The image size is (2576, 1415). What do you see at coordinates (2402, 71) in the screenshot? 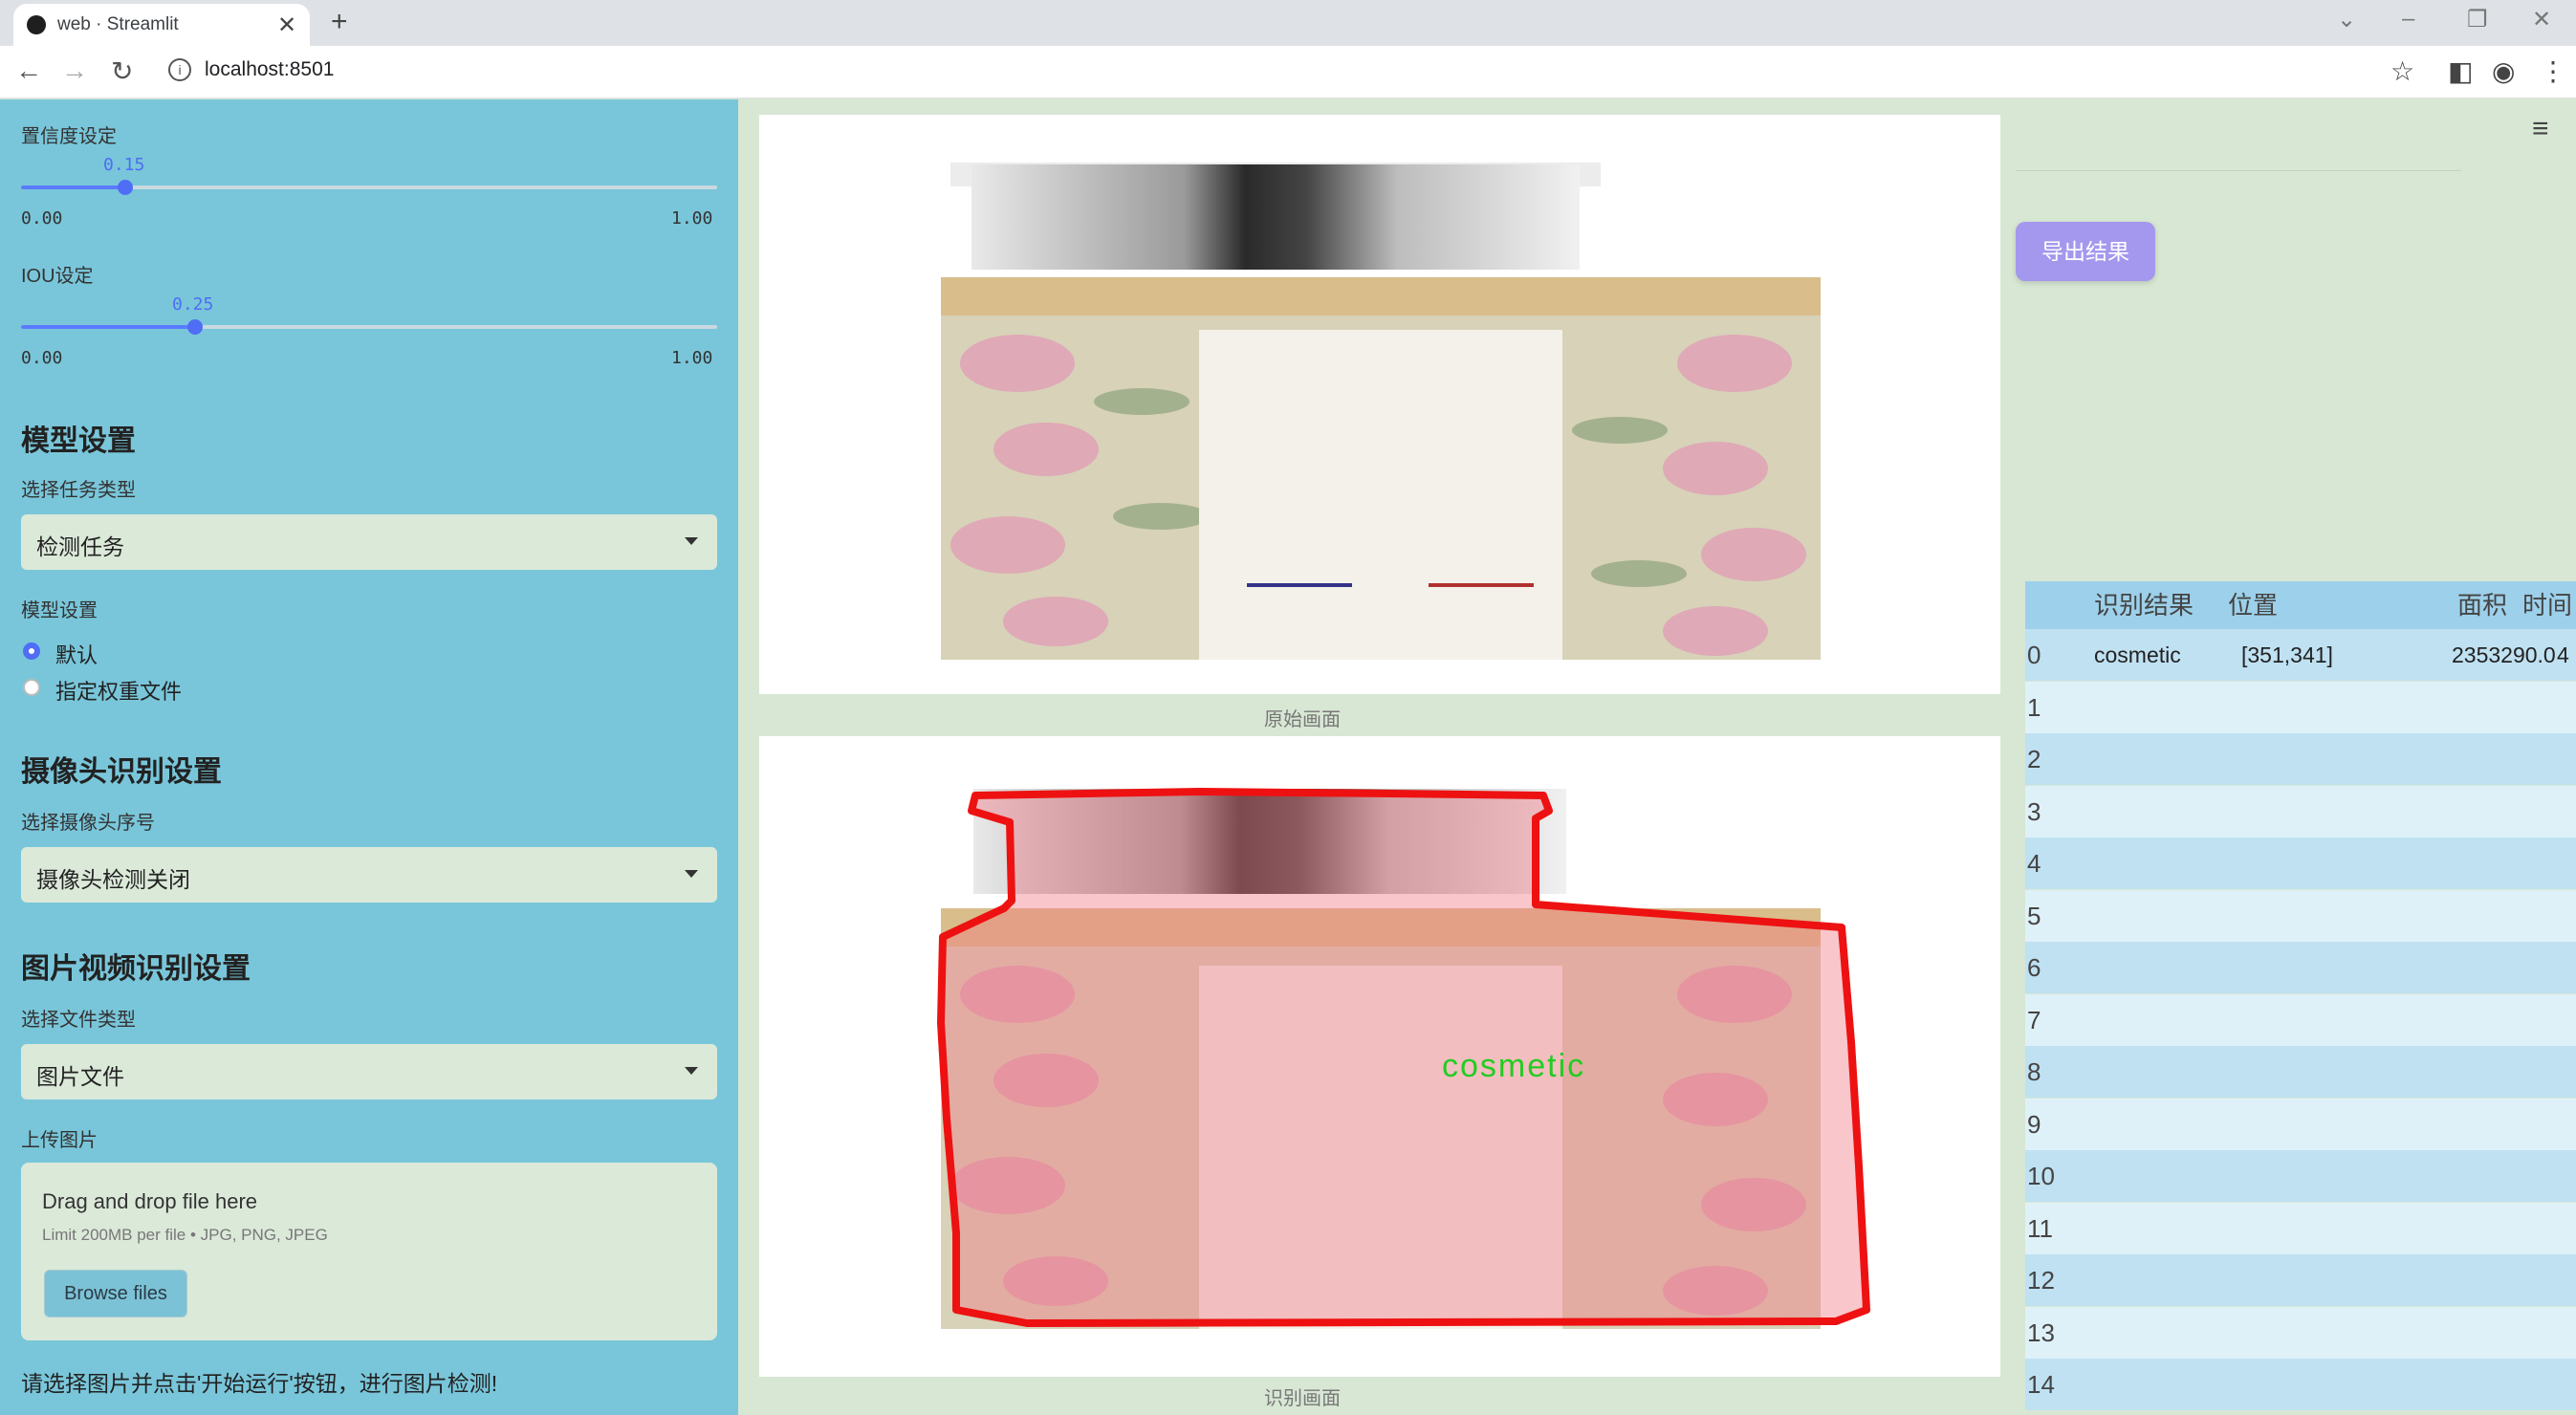
I see `bookmark-star-icon: ☆` at bounding box center [2402, 71].